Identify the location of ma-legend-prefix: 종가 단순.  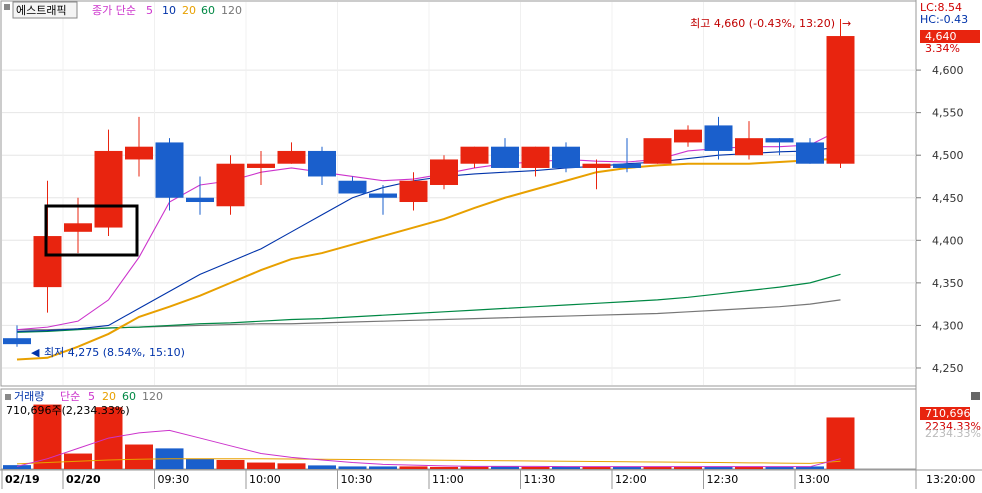
(114, 10).